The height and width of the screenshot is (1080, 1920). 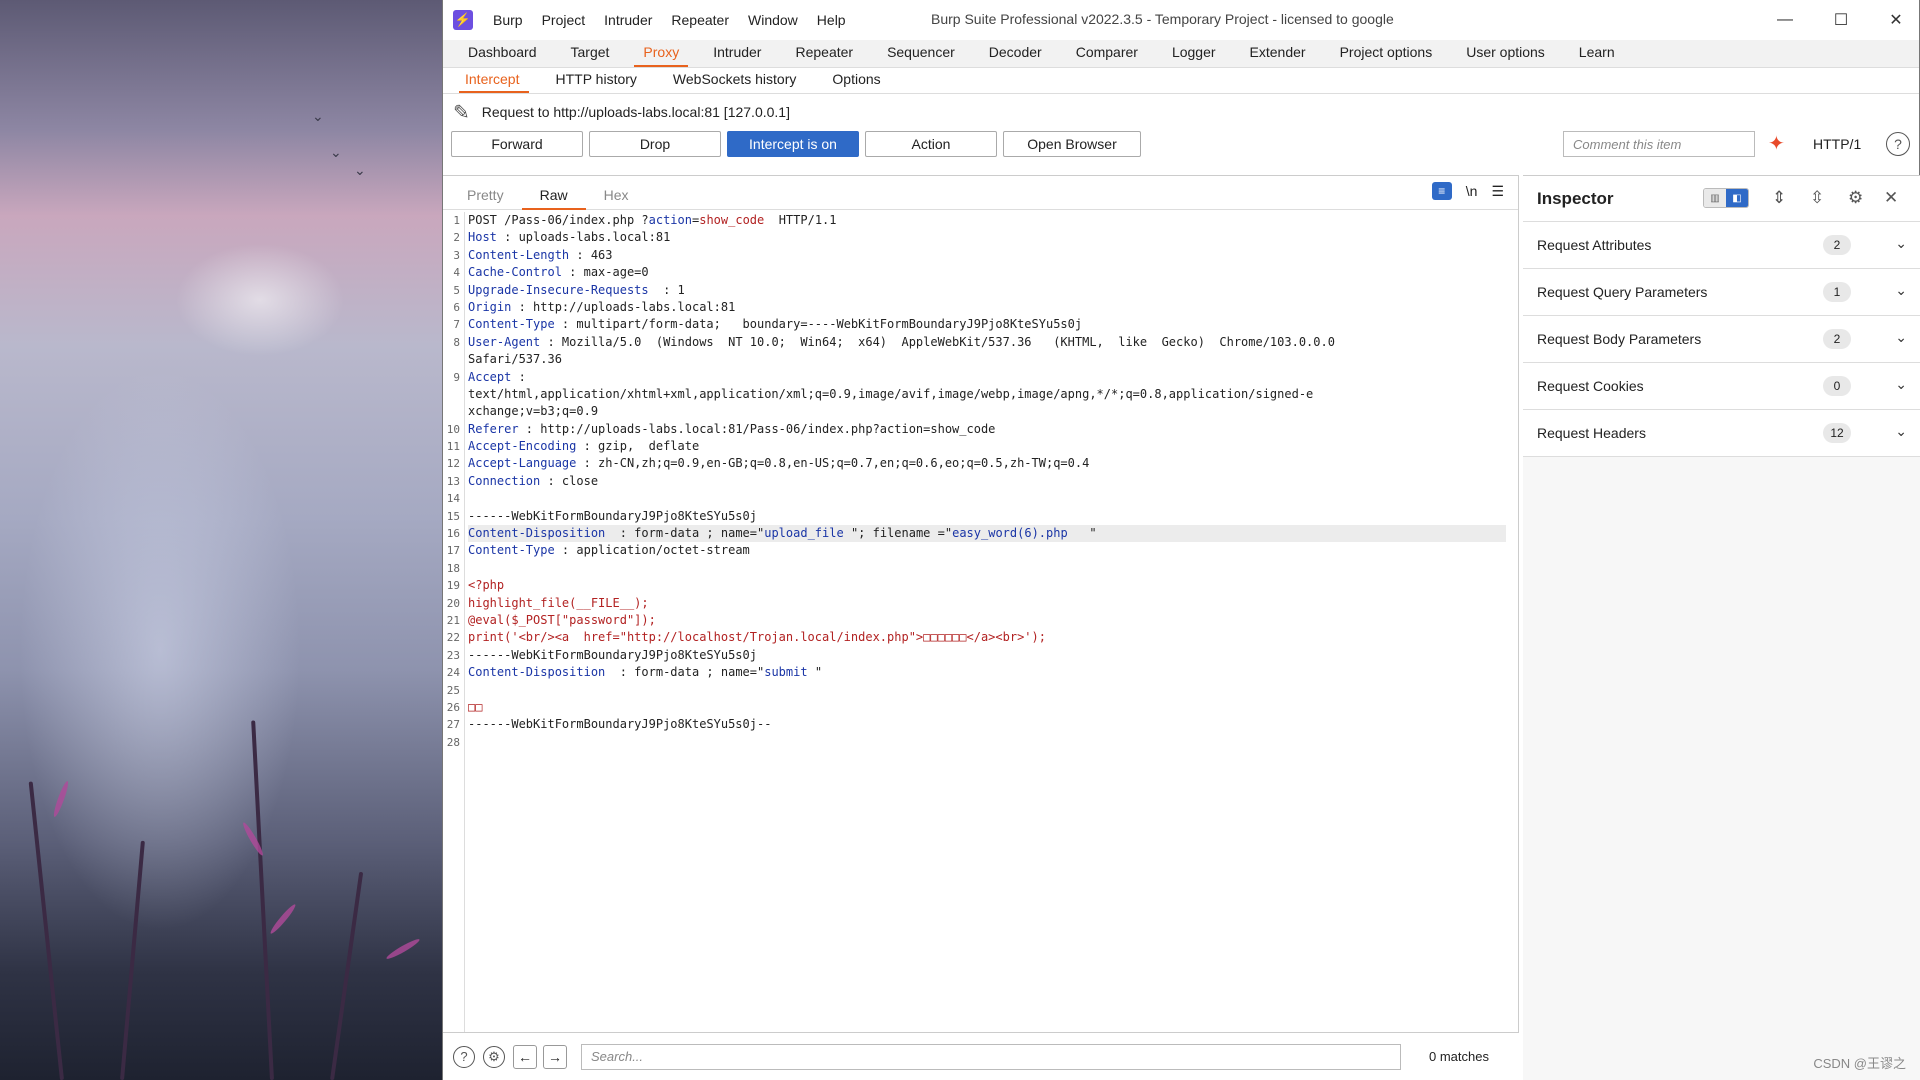 What do you see at coordinates (1721, 433) in the screenshot?
I see `section-request-headers: Request Headers 12 ⌄` at bounding box center [1721, 433].